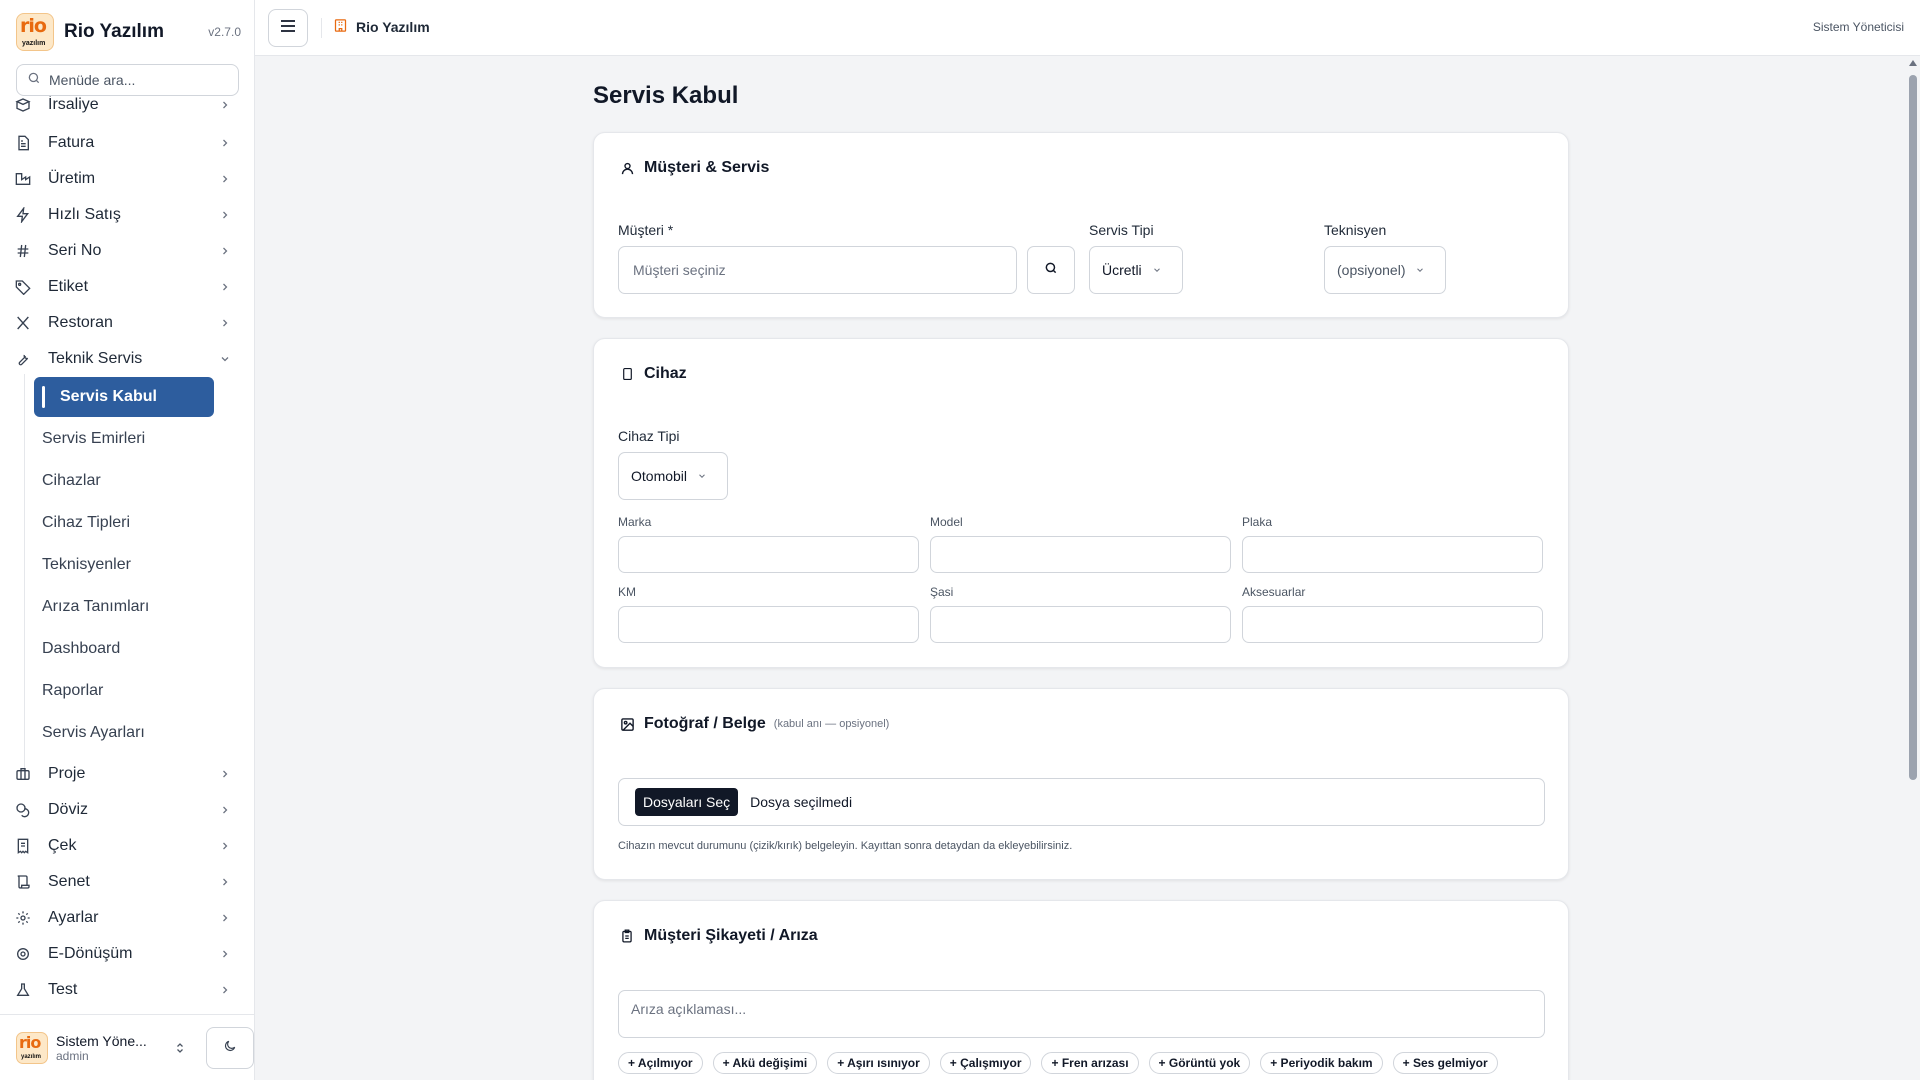 The image size is (1920, 1080). I want to click on complaint-chip: + Ses gelmiyor, so click(1445, 1063).